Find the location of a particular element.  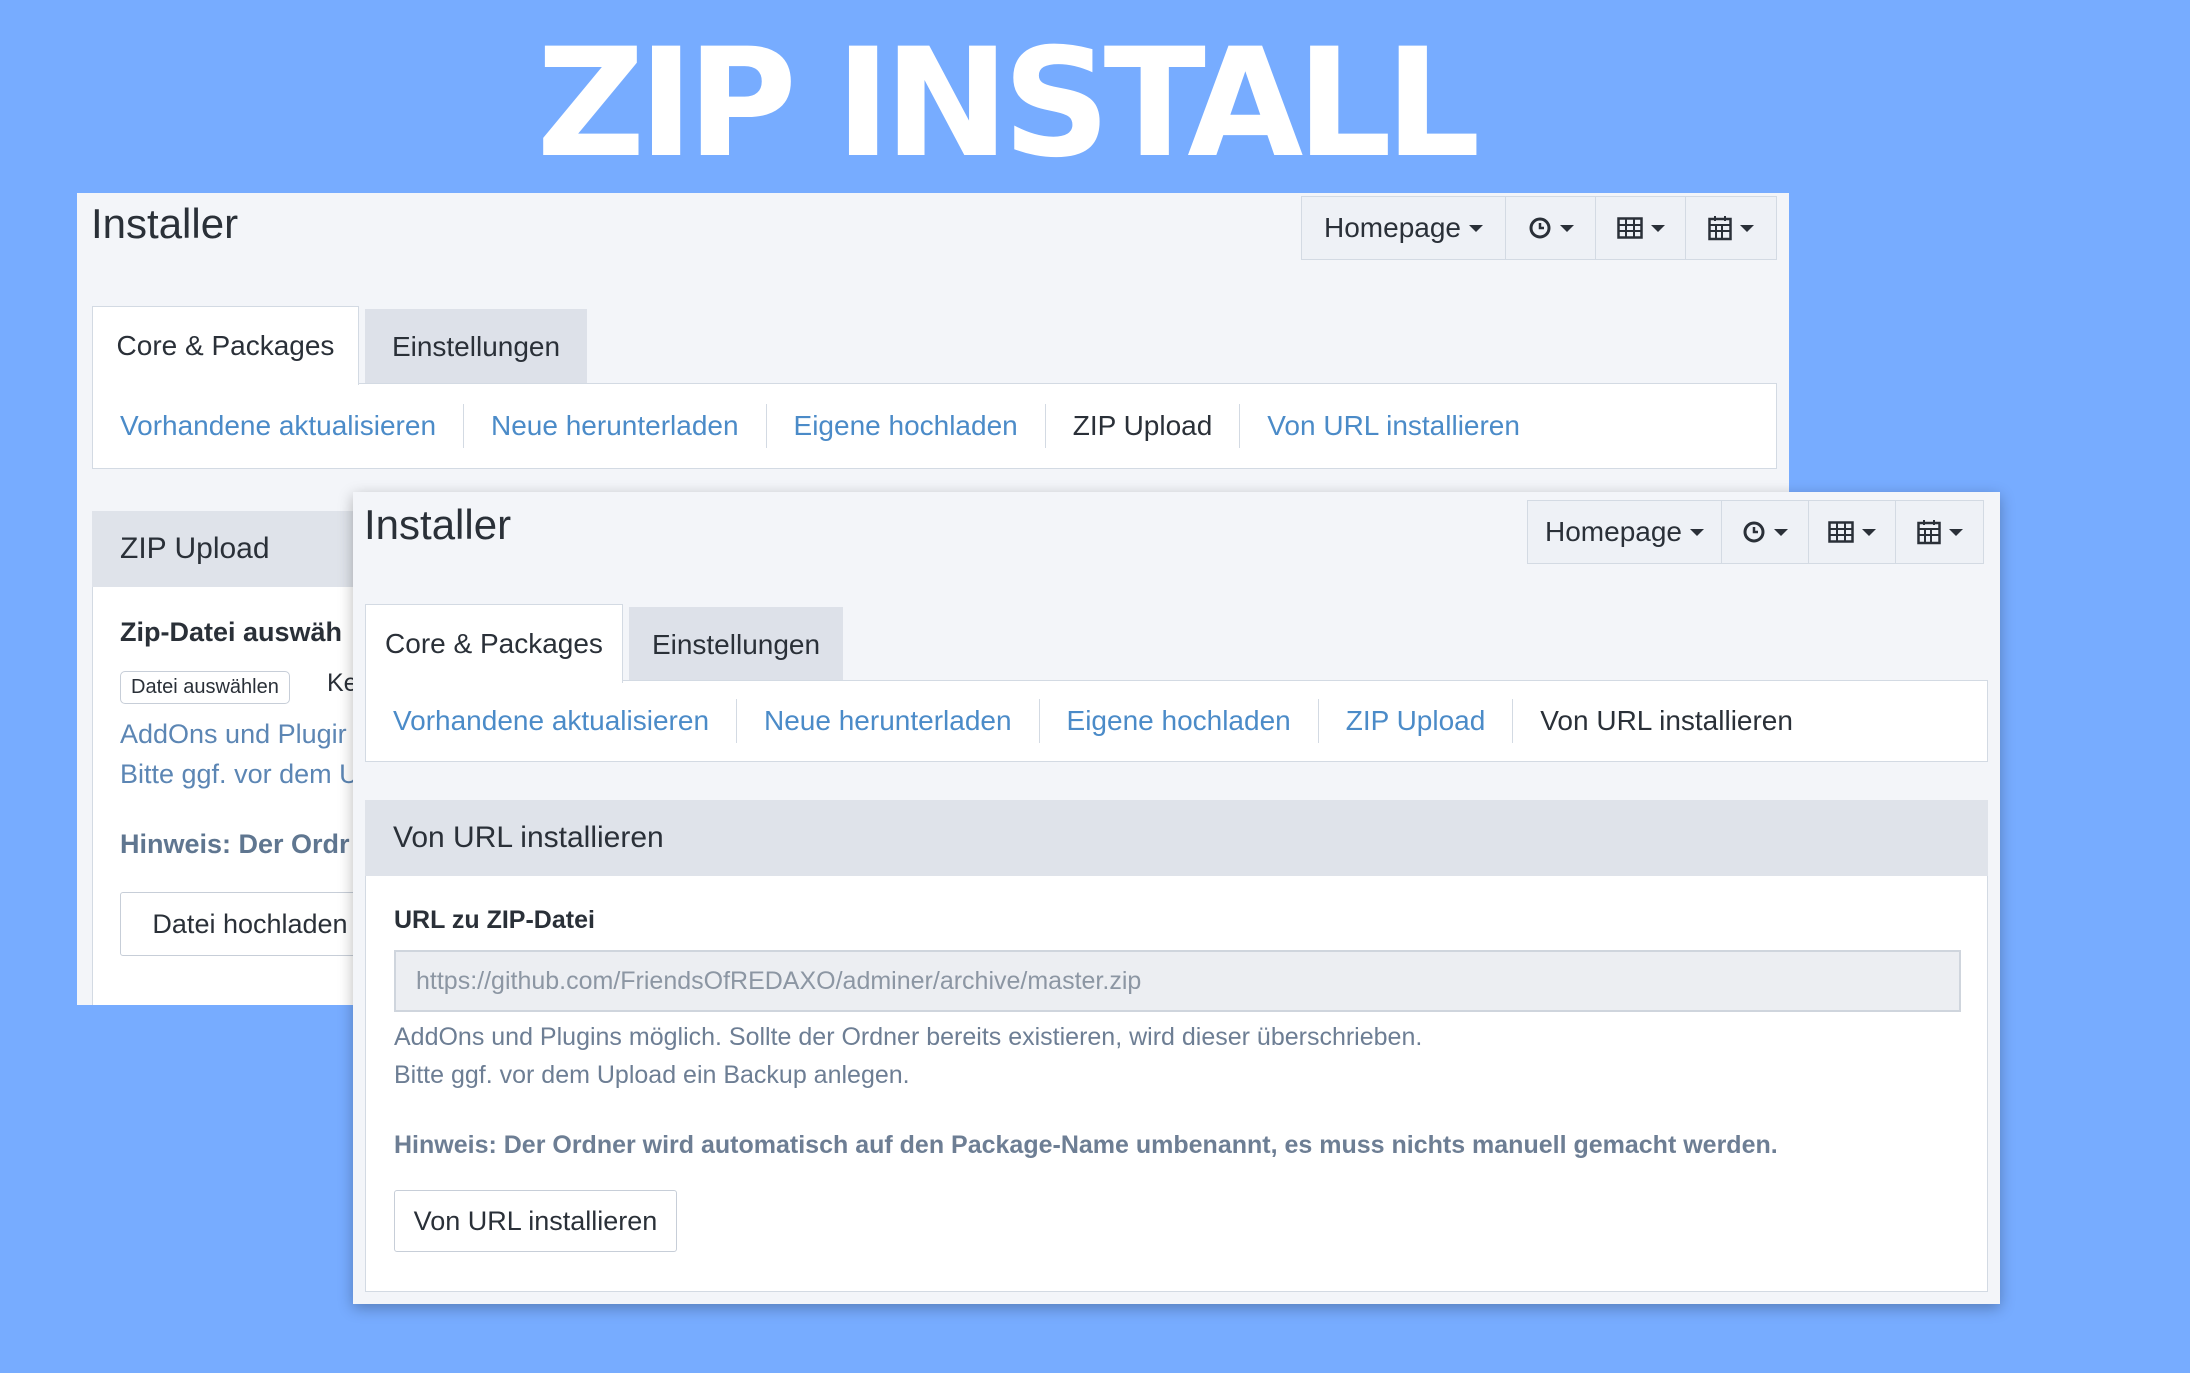

field-label: Zip-Datei auswäh is located at coordinates (231, 632).